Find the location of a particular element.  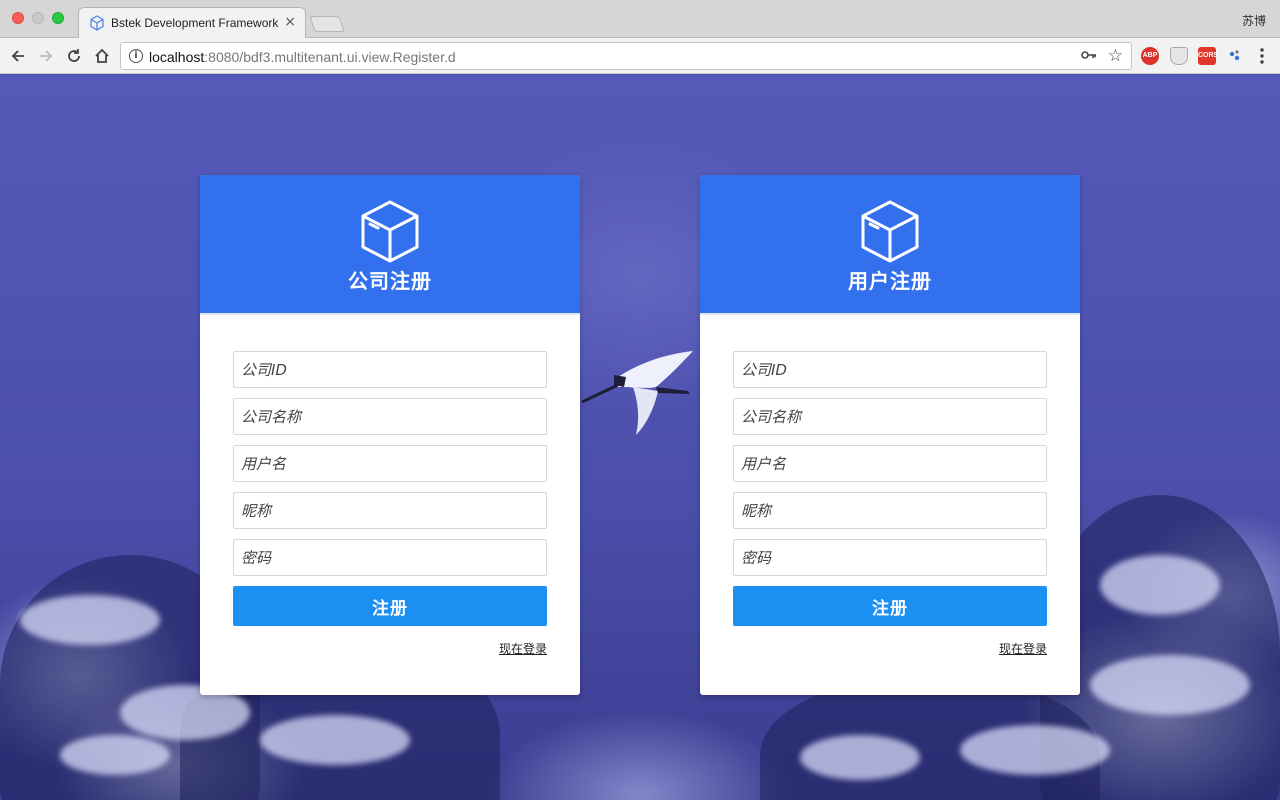

card-title: 用户注册 is located at coordinates (890, 281).